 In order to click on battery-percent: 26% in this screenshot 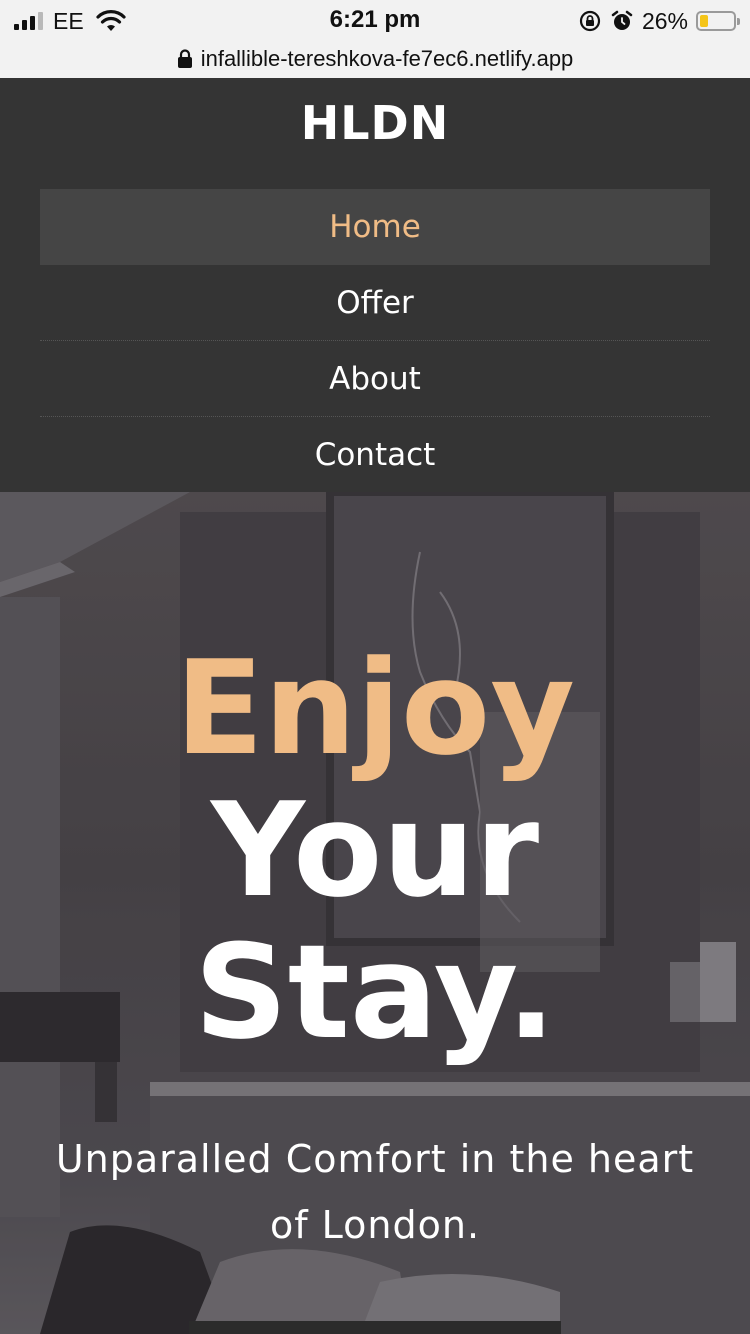, I will do `click(664, 20)`.